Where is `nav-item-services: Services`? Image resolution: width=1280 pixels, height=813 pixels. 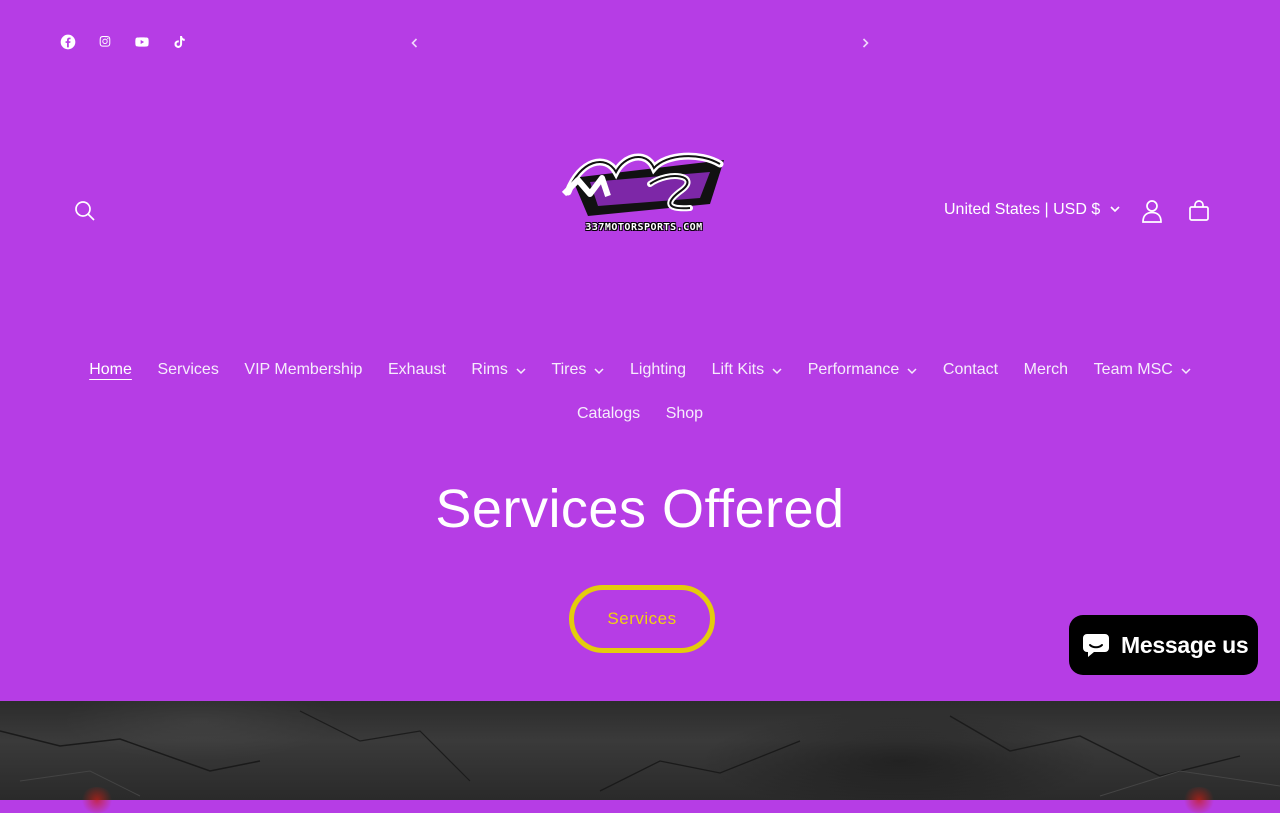
nav-item-services: Services is located at coordinates (188, 370).